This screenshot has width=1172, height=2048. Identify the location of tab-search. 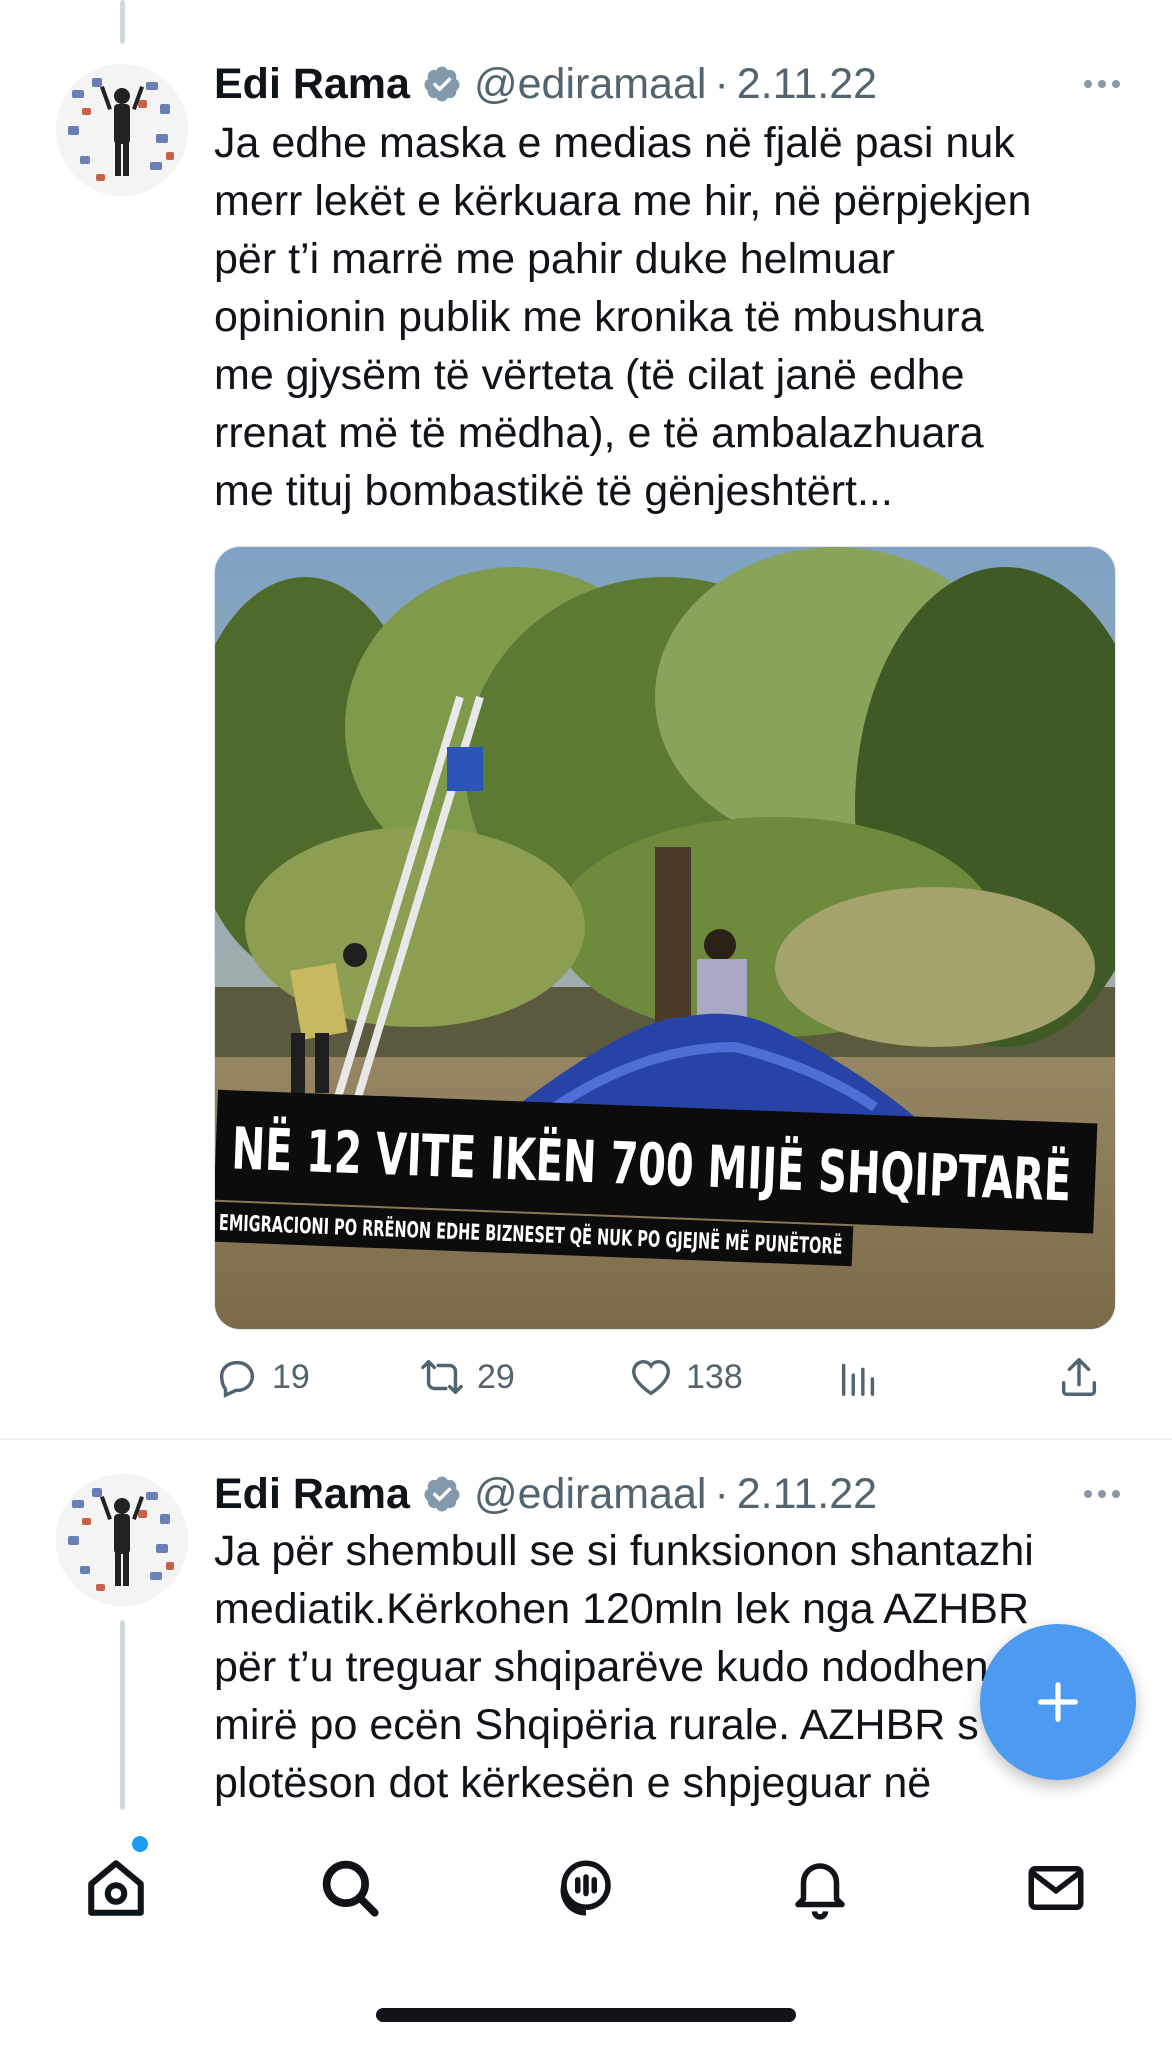
(350, 1888).